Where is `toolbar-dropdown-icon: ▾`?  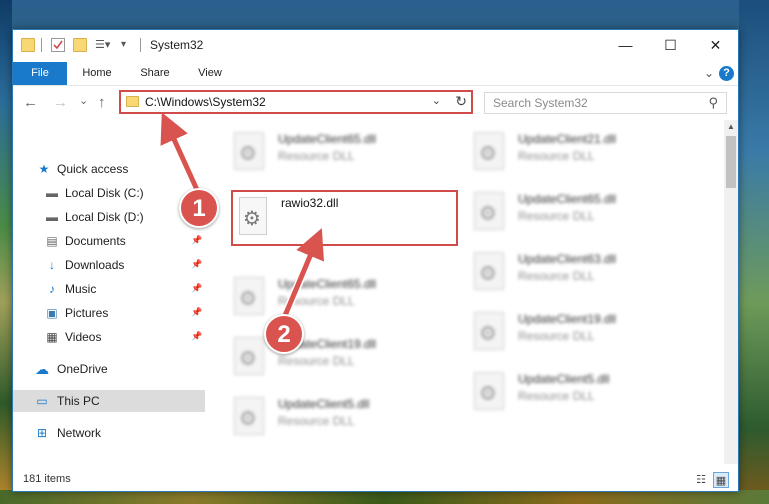 toolbar-dropdown-icon: ▾ is located at coordinates (128, 45).